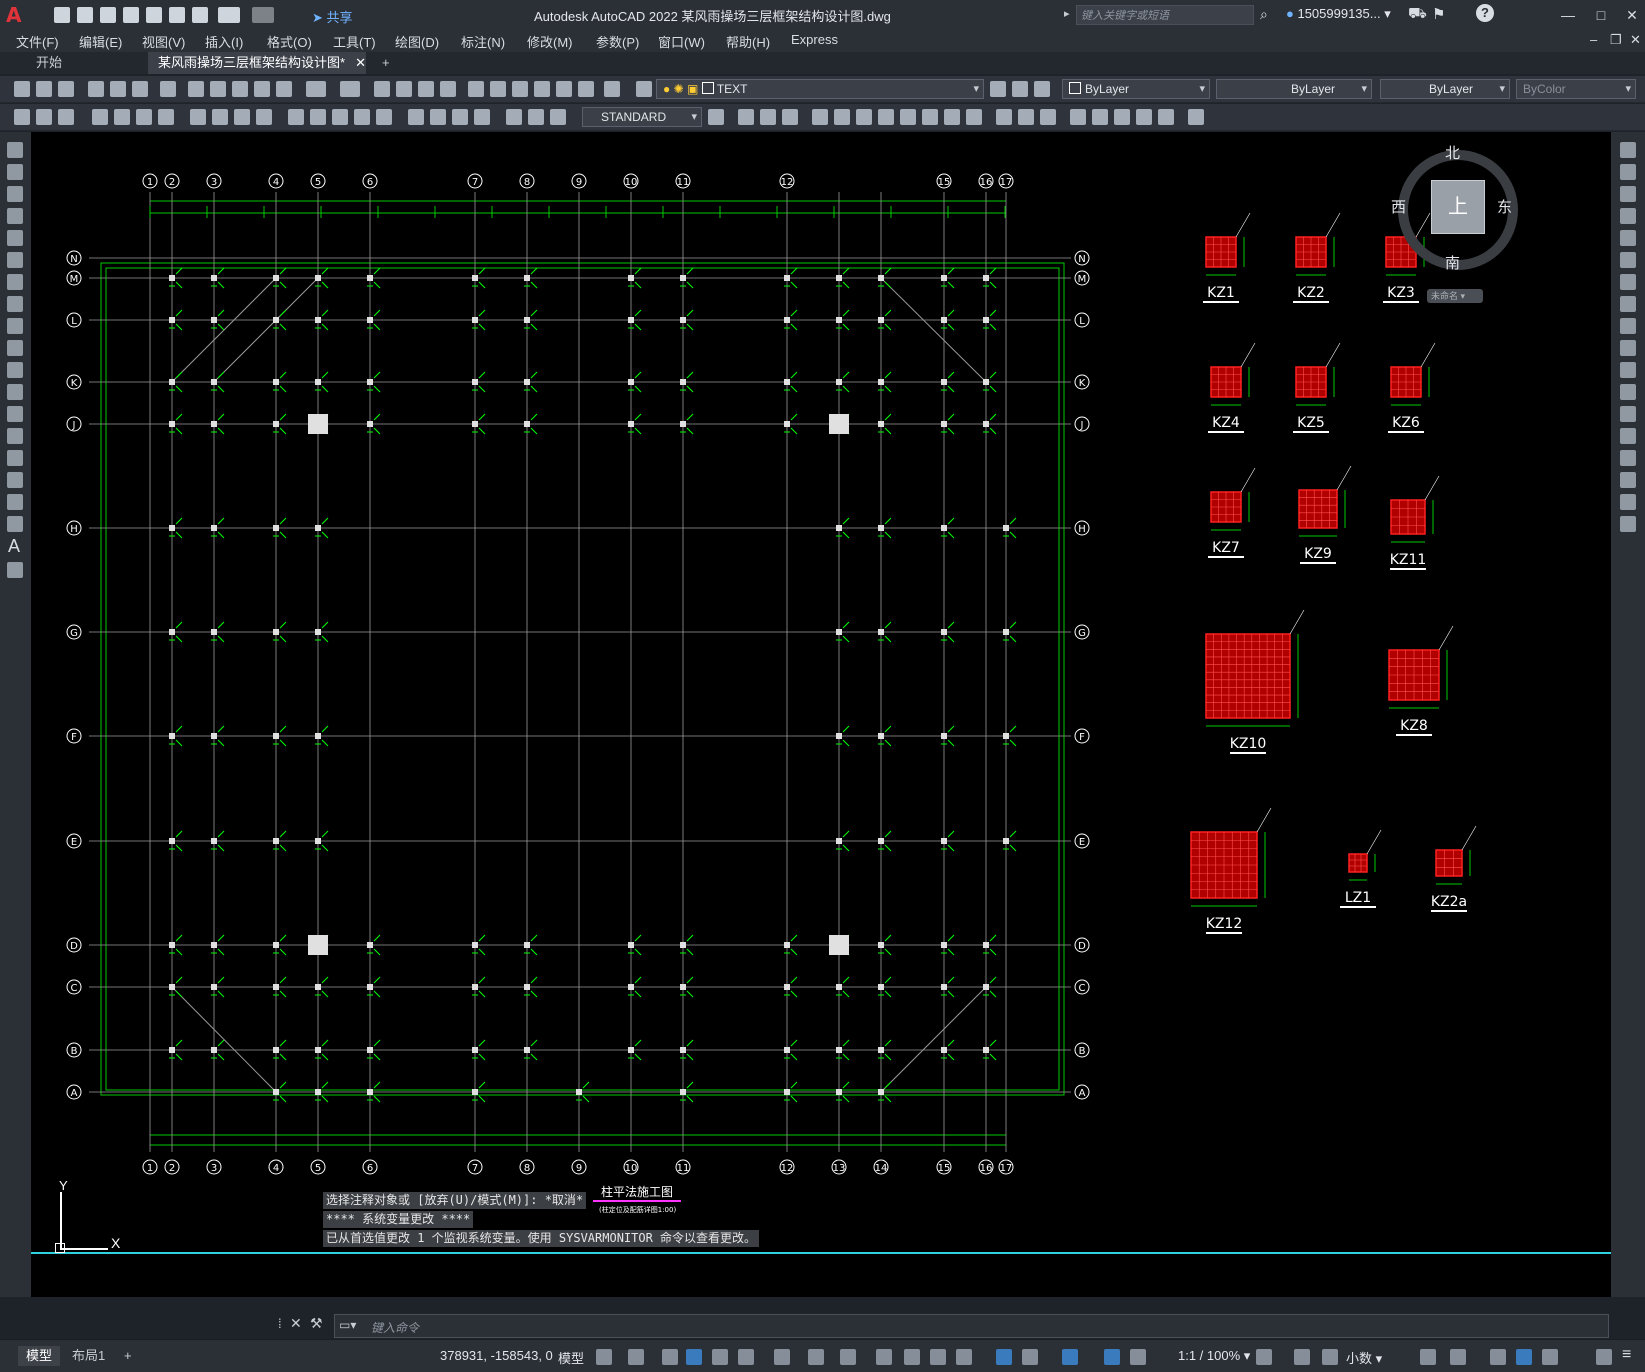 This screenshot has width=1645, height=1372. What do you see at coordinates (37, 41) in the screenshot?
I see `menu-file: 文件(F)` at bounding box center [37, 41].